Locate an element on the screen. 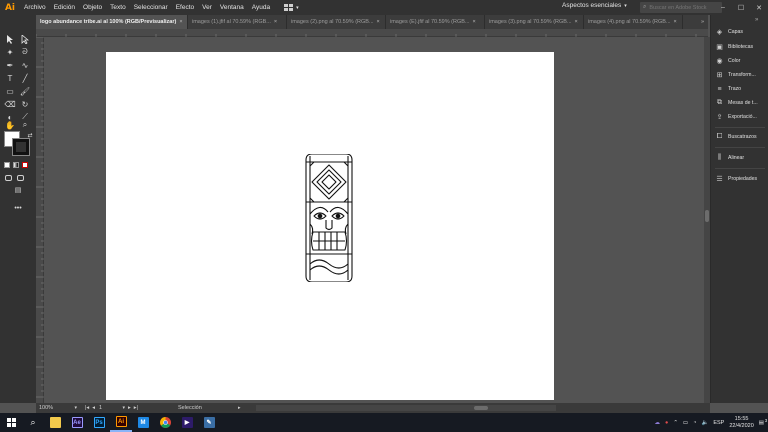 Image resolution: width=768 pixels, height=432 pixels. tab-document: images (1).jfif al 70.59% (RGB... × is located at coordinates (237, 22).